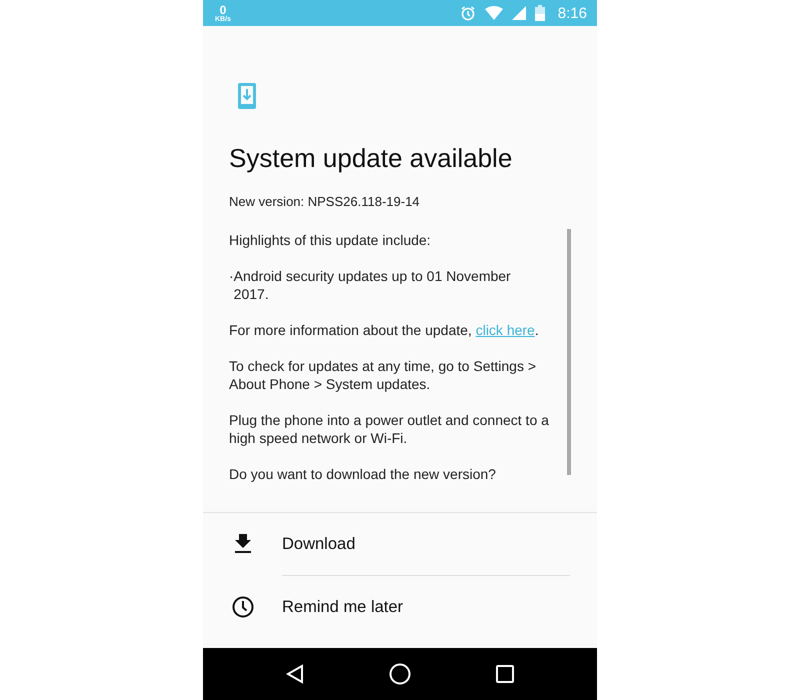 The width and height of the screenshot is (800, 700). Describe the element at coordinates (295, 674) in the screenshot. I see `back-icon` at that location.